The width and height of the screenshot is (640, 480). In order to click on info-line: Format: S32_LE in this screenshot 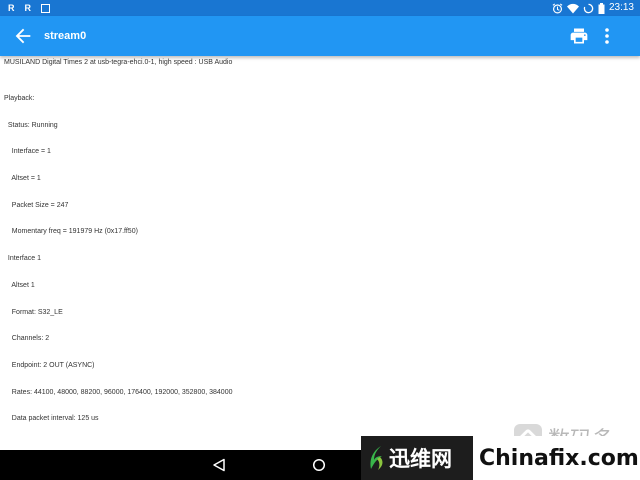, I will do `click(33, 312)`.